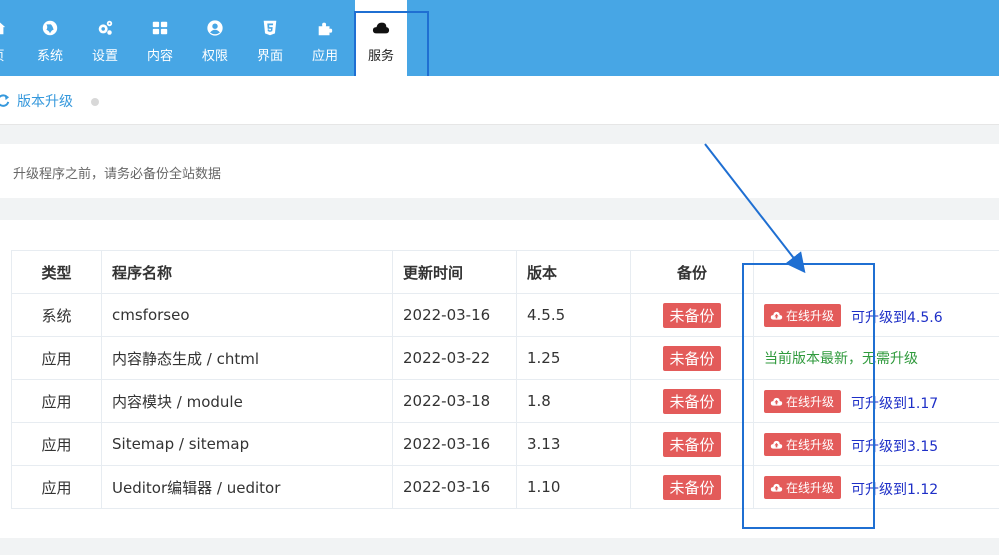 This screenshot has width=999, height=555. I want to click on upgrade-version-link: 可升级到4.5.6, so click(897, 318).